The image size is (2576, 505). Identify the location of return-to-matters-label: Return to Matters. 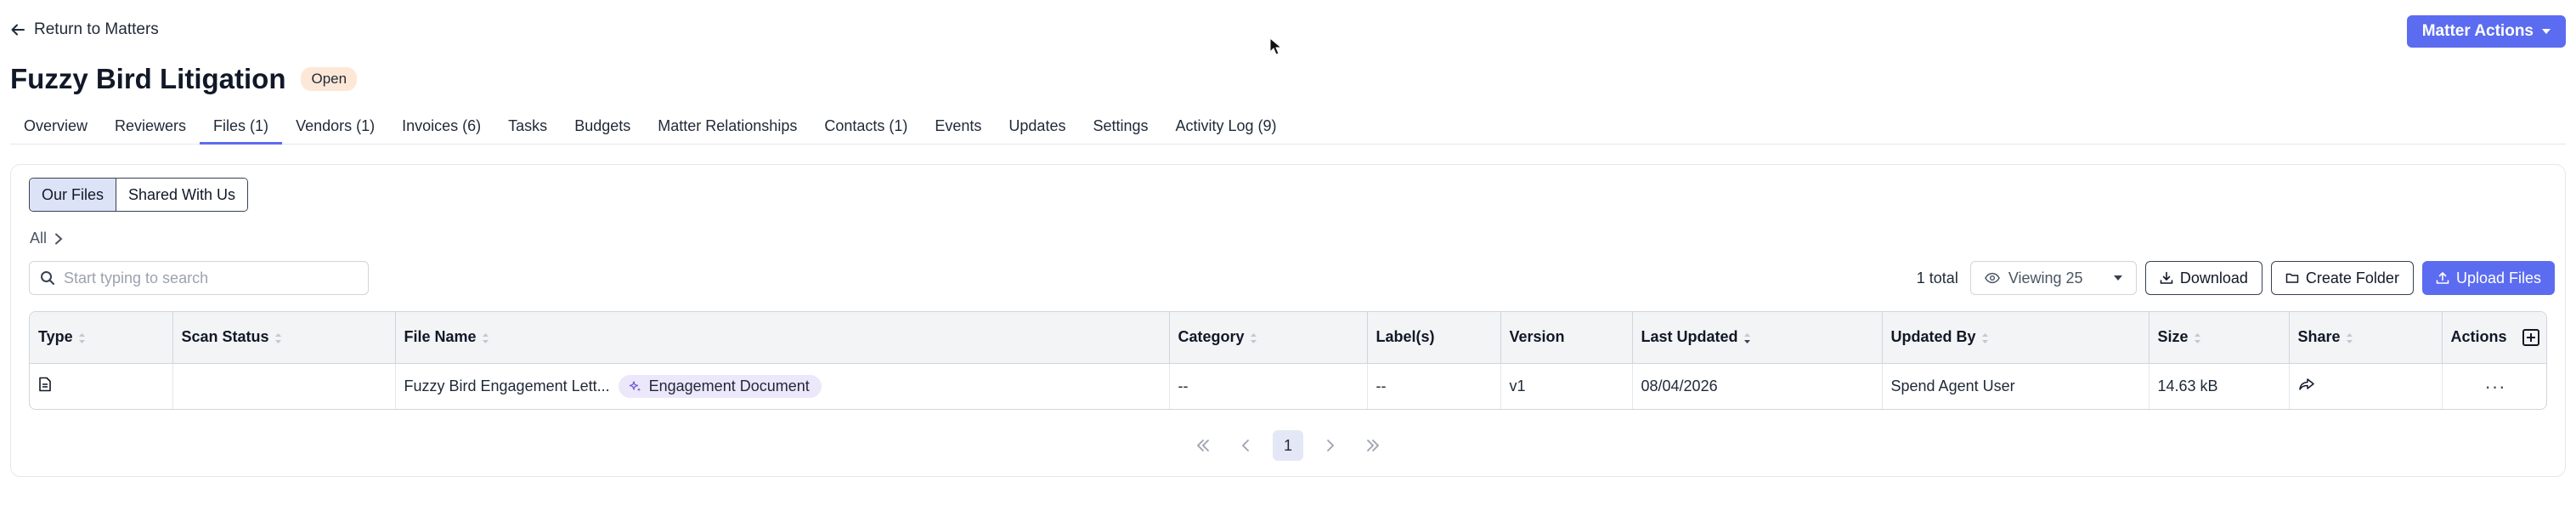
(97, 29).